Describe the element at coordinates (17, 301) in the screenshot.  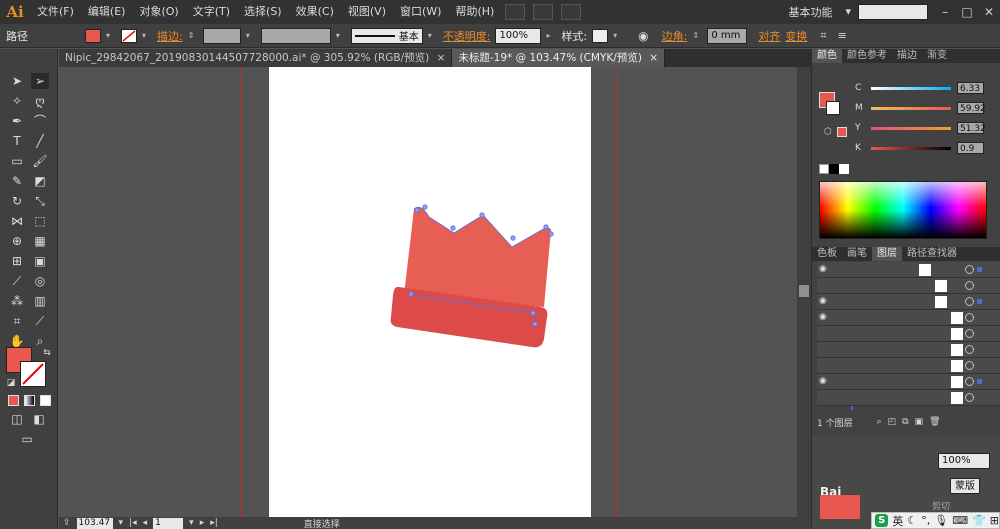
I see `symbol-sprayer-tool-icon: ⁂` at that location.